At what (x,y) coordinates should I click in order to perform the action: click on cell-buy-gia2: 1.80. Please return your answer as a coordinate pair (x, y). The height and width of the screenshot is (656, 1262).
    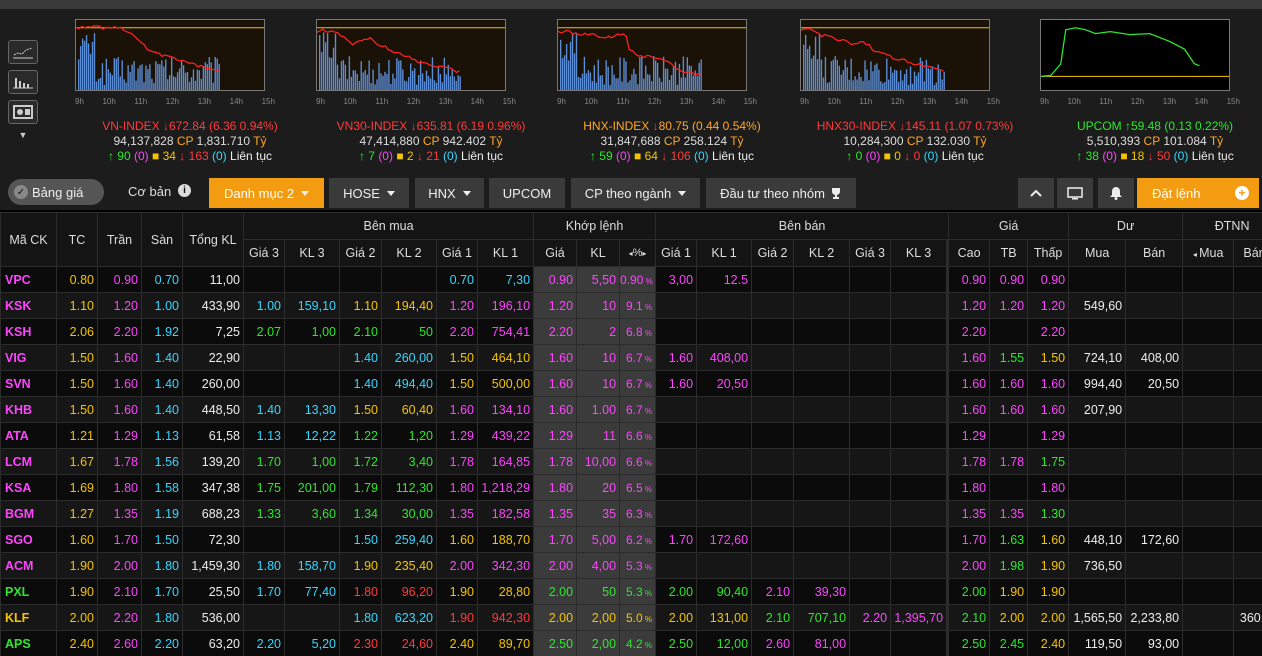
    Looking at the image, I should click on (360, 591).